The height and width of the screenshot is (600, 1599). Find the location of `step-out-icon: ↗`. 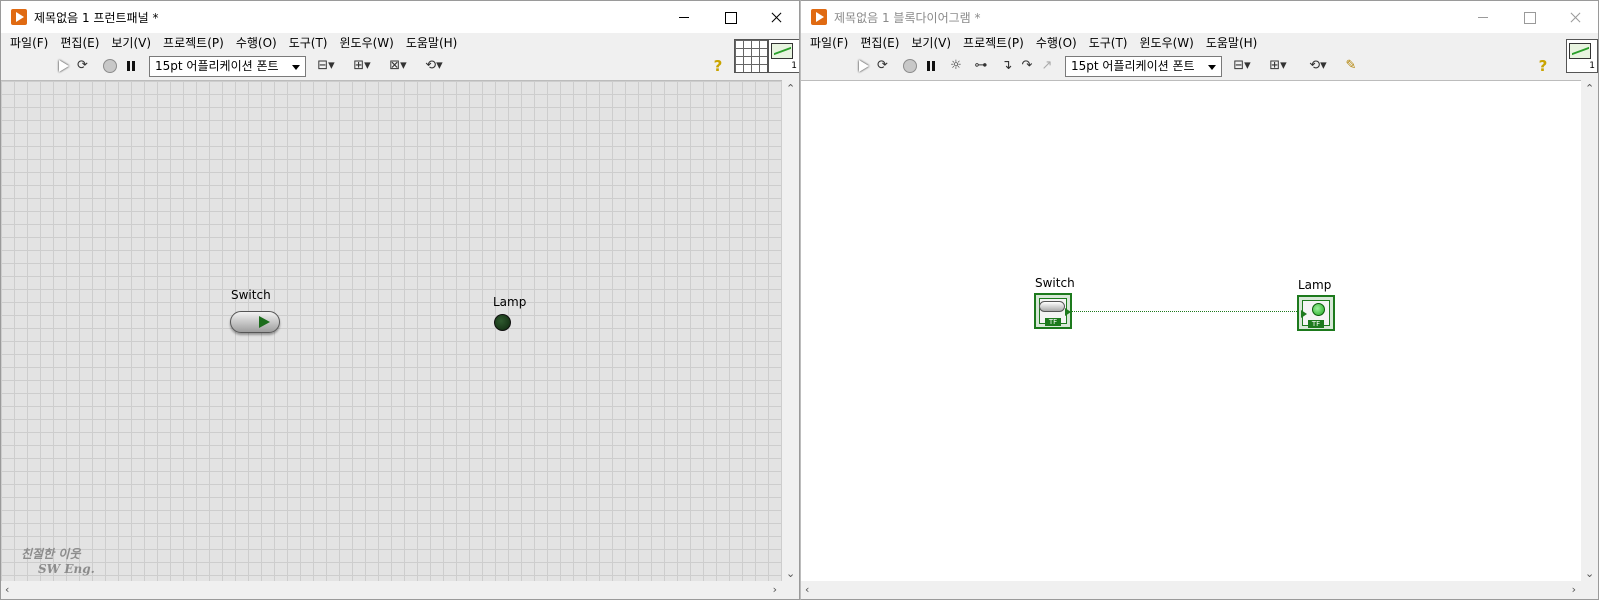

step-out-icon: ↗ is located at coordinates (1047, 66).